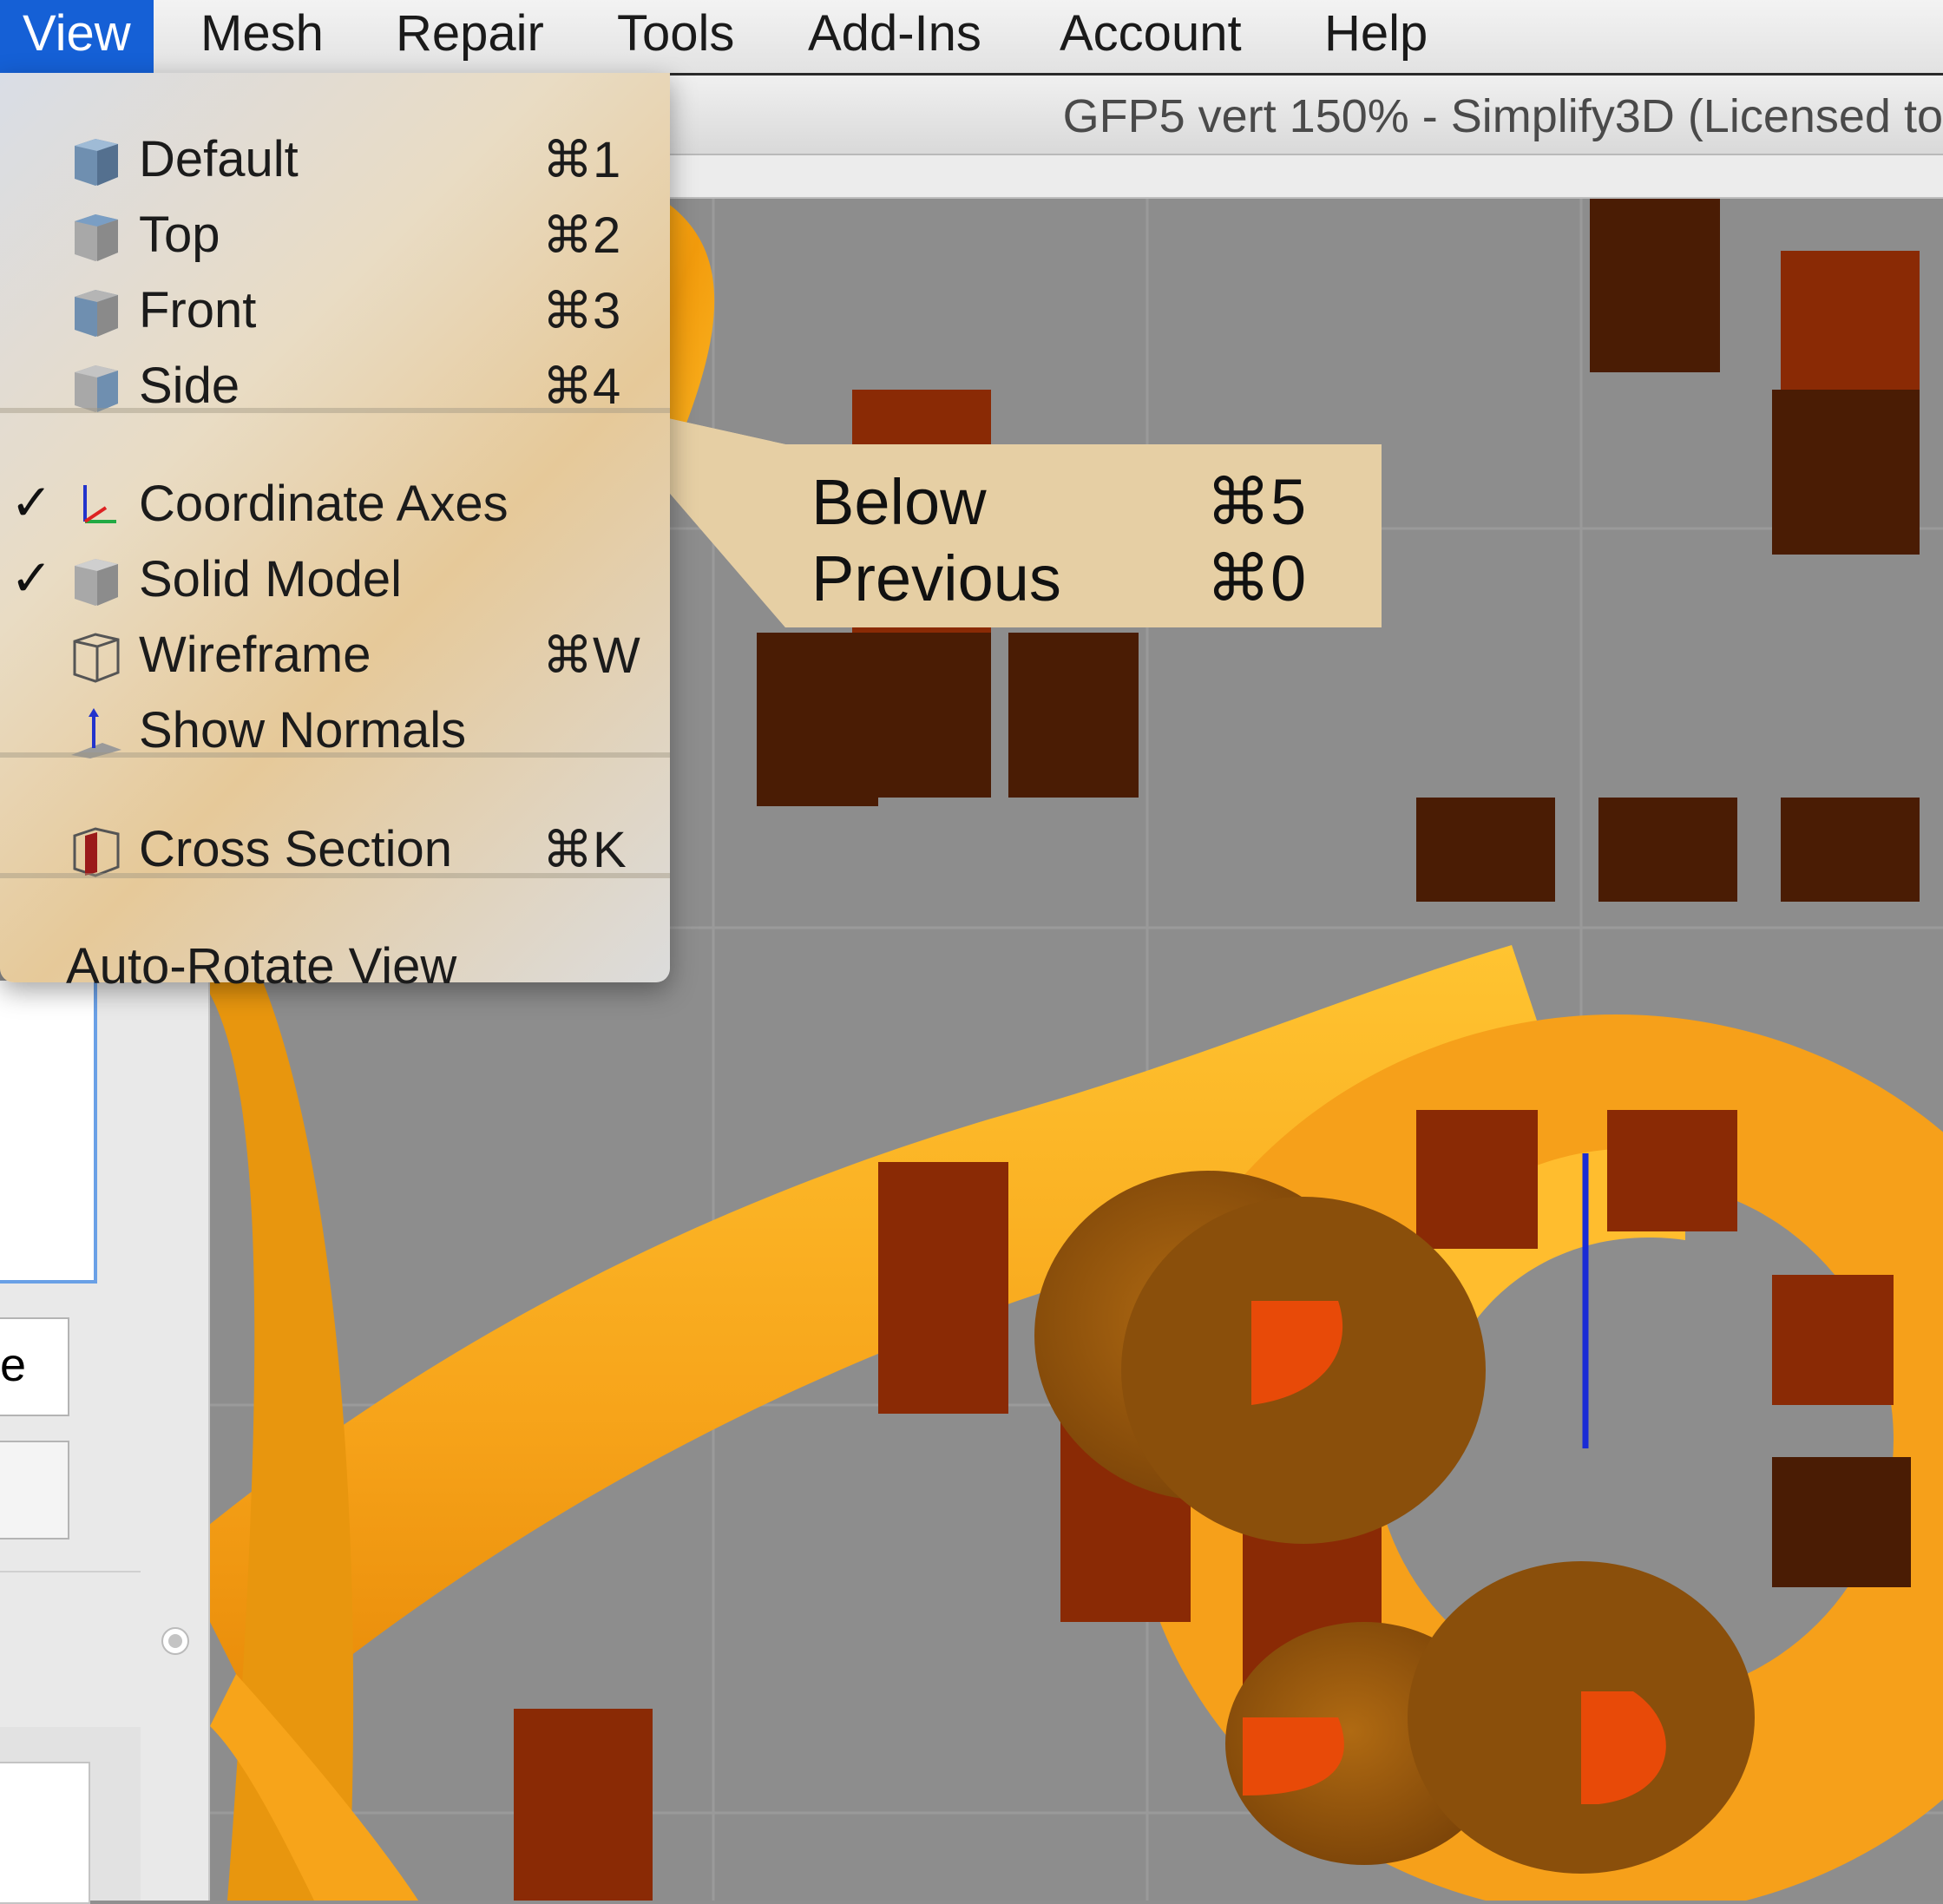 The height and width of the screenshot is (1904, 1943). Describe the element at coordinates (180, 235) in the screenshot. I see `menu-item-label: Top` at that location.